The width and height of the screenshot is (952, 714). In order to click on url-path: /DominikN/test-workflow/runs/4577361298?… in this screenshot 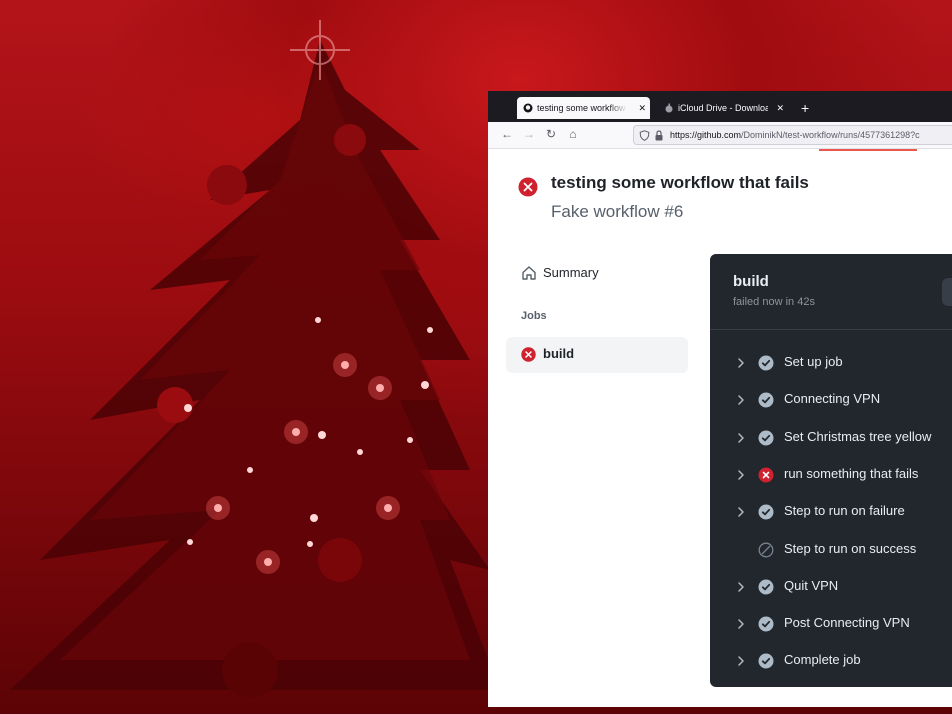, I will do `click(830, 135)`.